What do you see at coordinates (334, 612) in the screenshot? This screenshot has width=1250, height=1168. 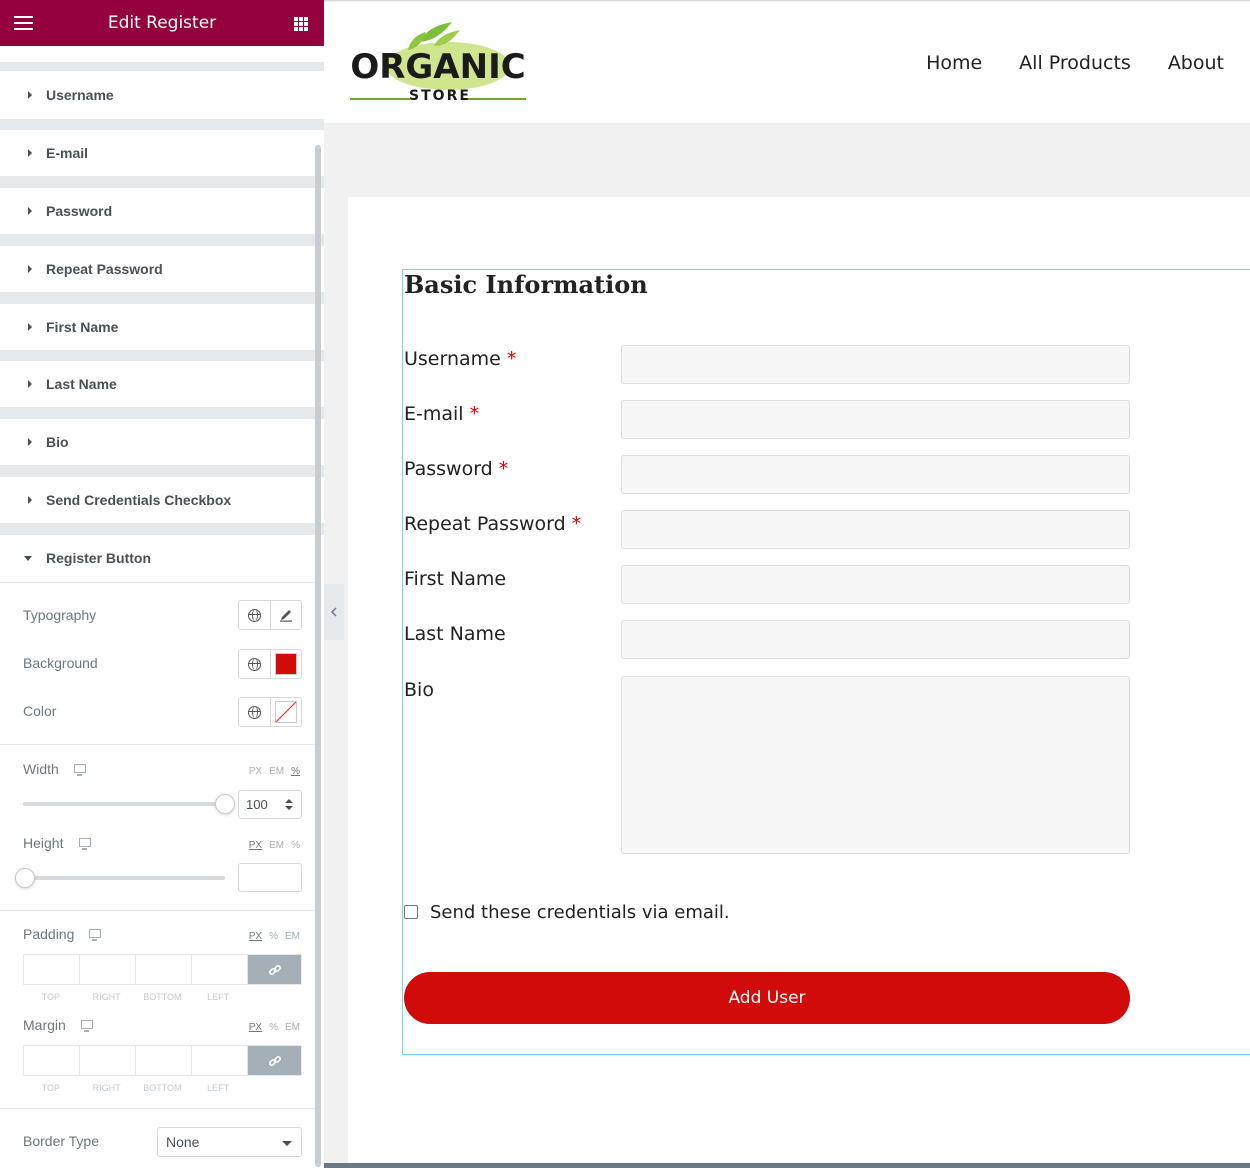 I see `collapse-panel-button` at bounding box center [334, 612].